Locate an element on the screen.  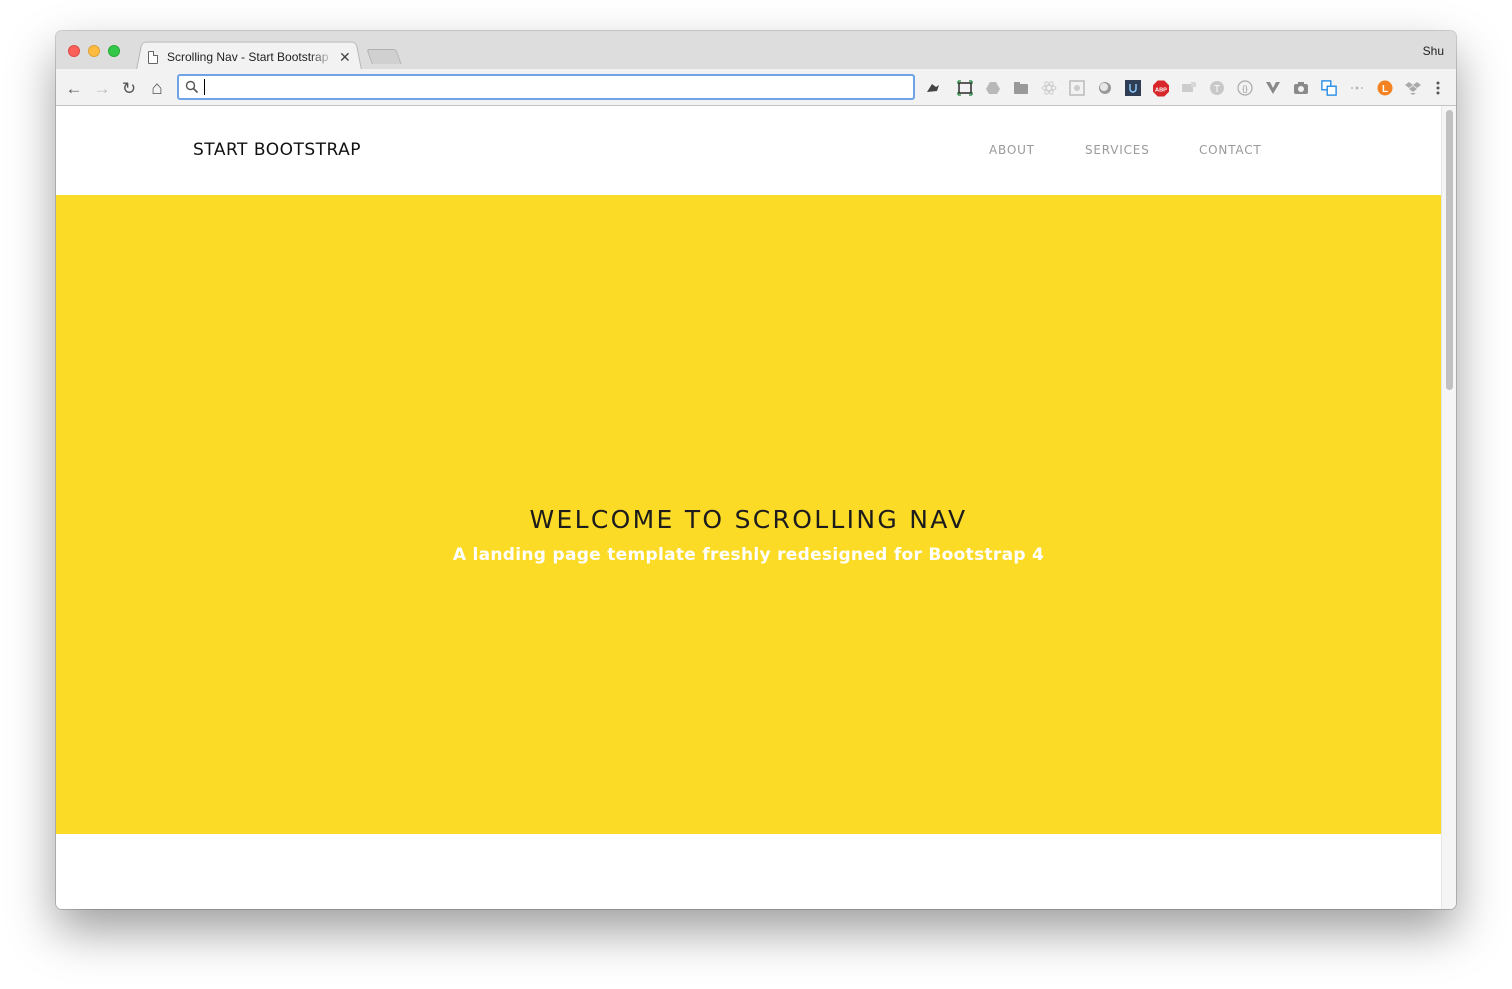
scrollbar-thumb is located at coordinates (1449, 250).